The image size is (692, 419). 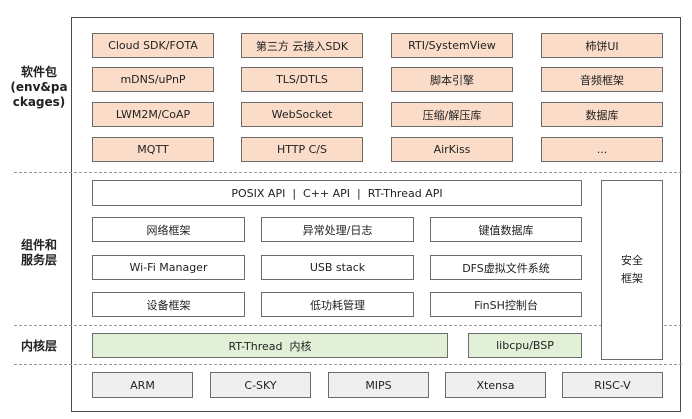 I want to click on arch-box: RISC-V, so click(x=612, y=385).